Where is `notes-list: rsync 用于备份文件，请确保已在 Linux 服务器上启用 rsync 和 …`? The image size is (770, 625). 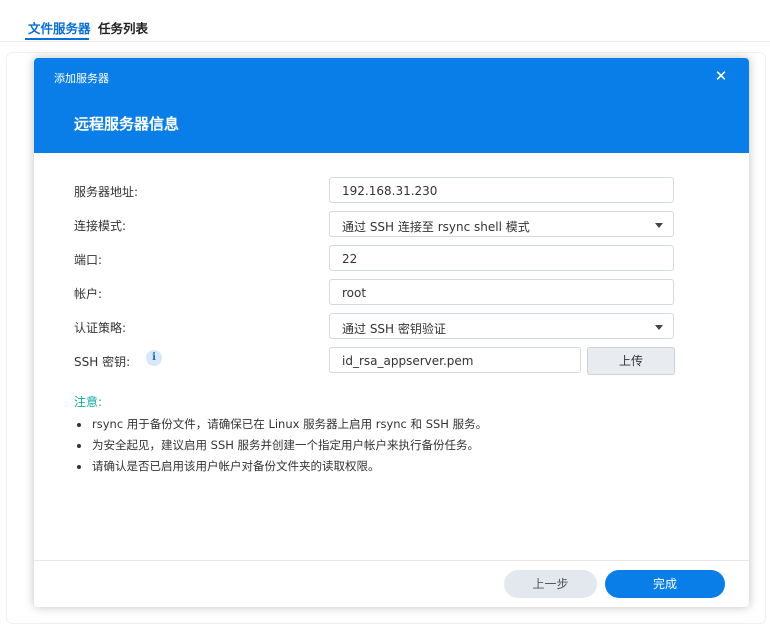 notes-list: rsync 用于备份文件，请确保已在 Linux 服务器上启用 rsync 和 … is located at coordinates (394, 445).